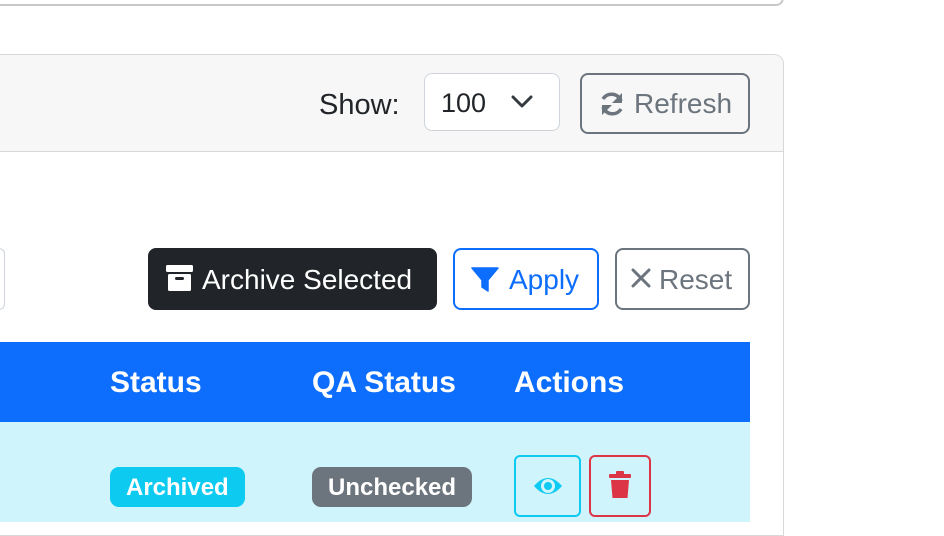 This screenshot has height=536, width=944. What do you see at coordinates (696, 279) in the screenshot?
I see `reset-label: Reset` at bounding box center [696, 279].